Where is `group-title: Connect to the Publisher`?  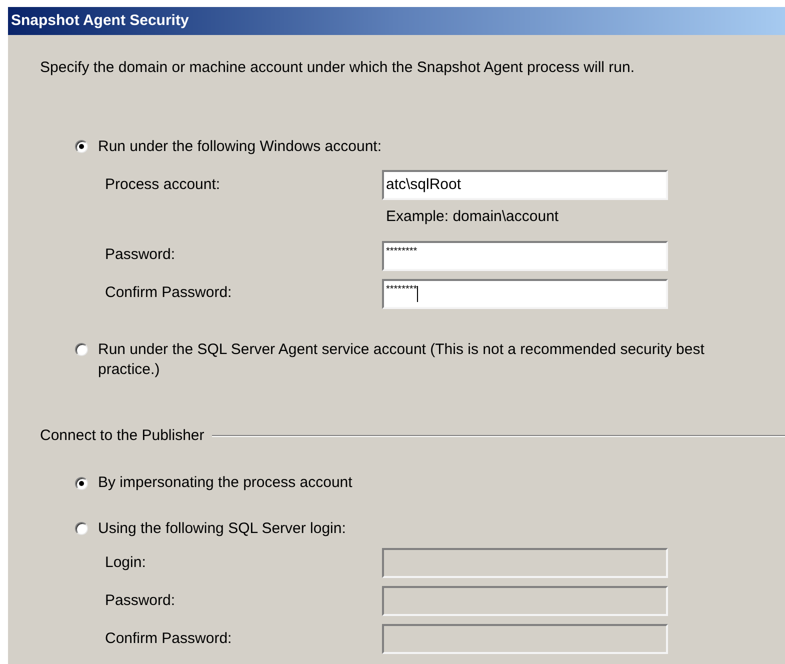 group-title: Connect to the Publisher is located at coordinates (122, 436).